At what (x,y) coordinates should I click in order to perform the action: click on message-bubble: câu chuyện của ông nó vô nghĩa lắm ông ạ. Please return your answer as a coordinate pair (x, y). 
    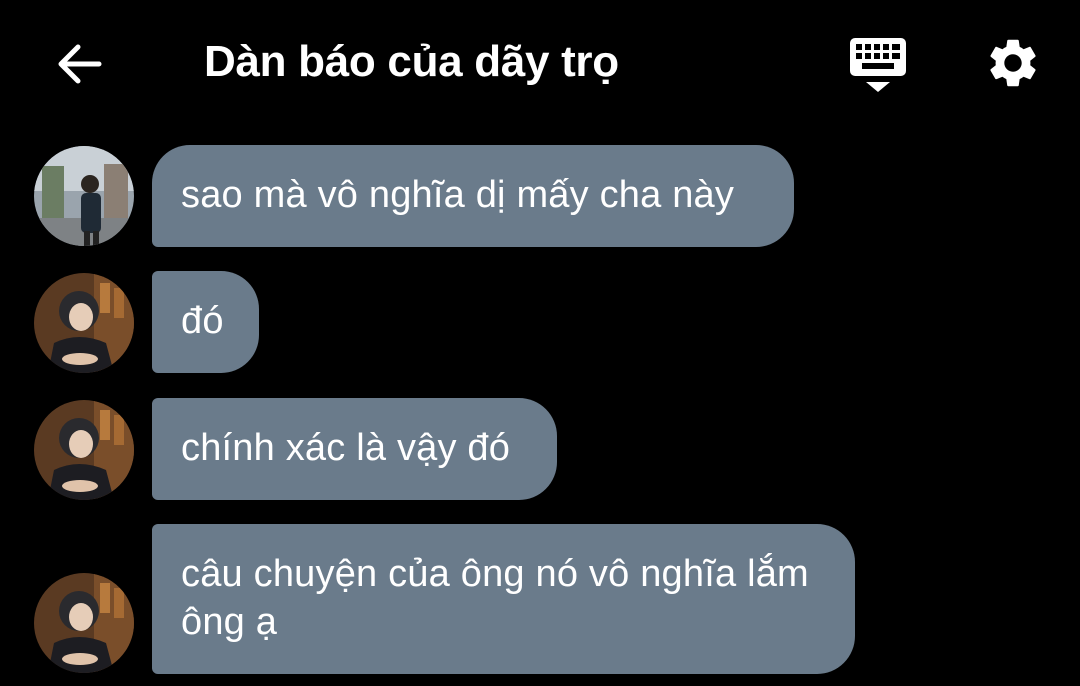
    Looking at the image, I should click on (503, 599).